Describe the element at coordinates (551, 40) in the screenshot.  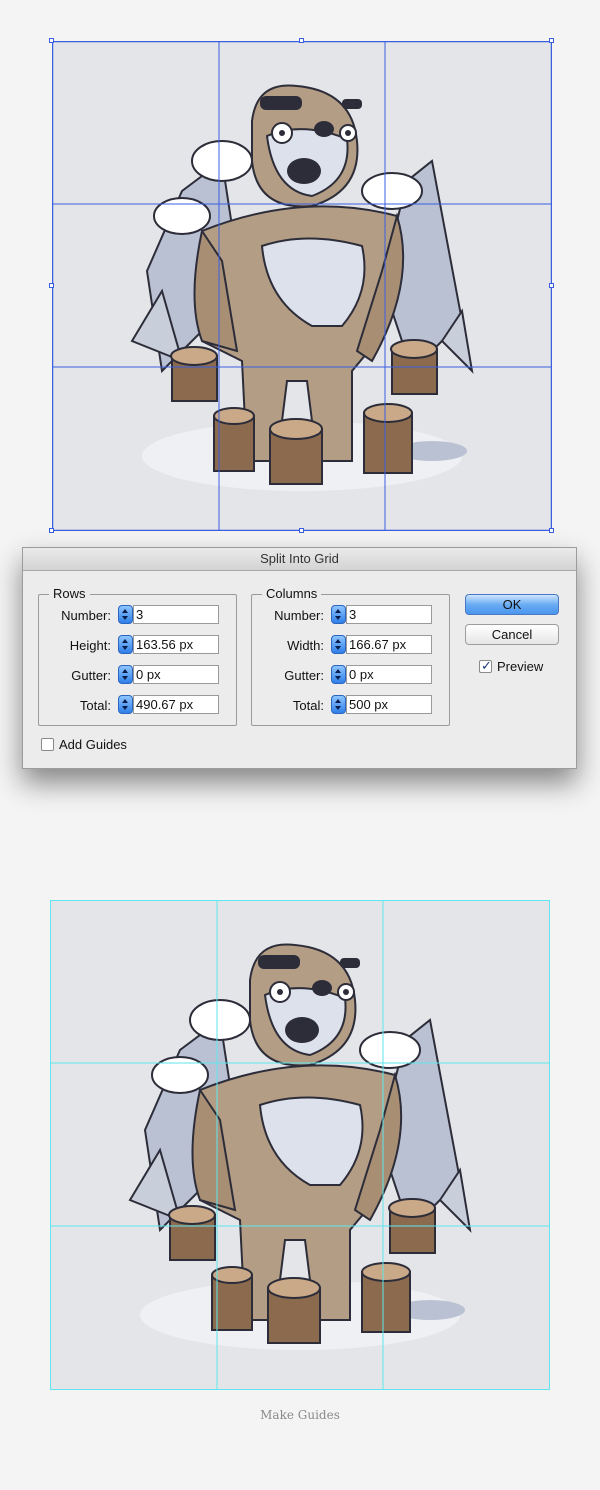
I see `selection-handle-top-right` at that location.